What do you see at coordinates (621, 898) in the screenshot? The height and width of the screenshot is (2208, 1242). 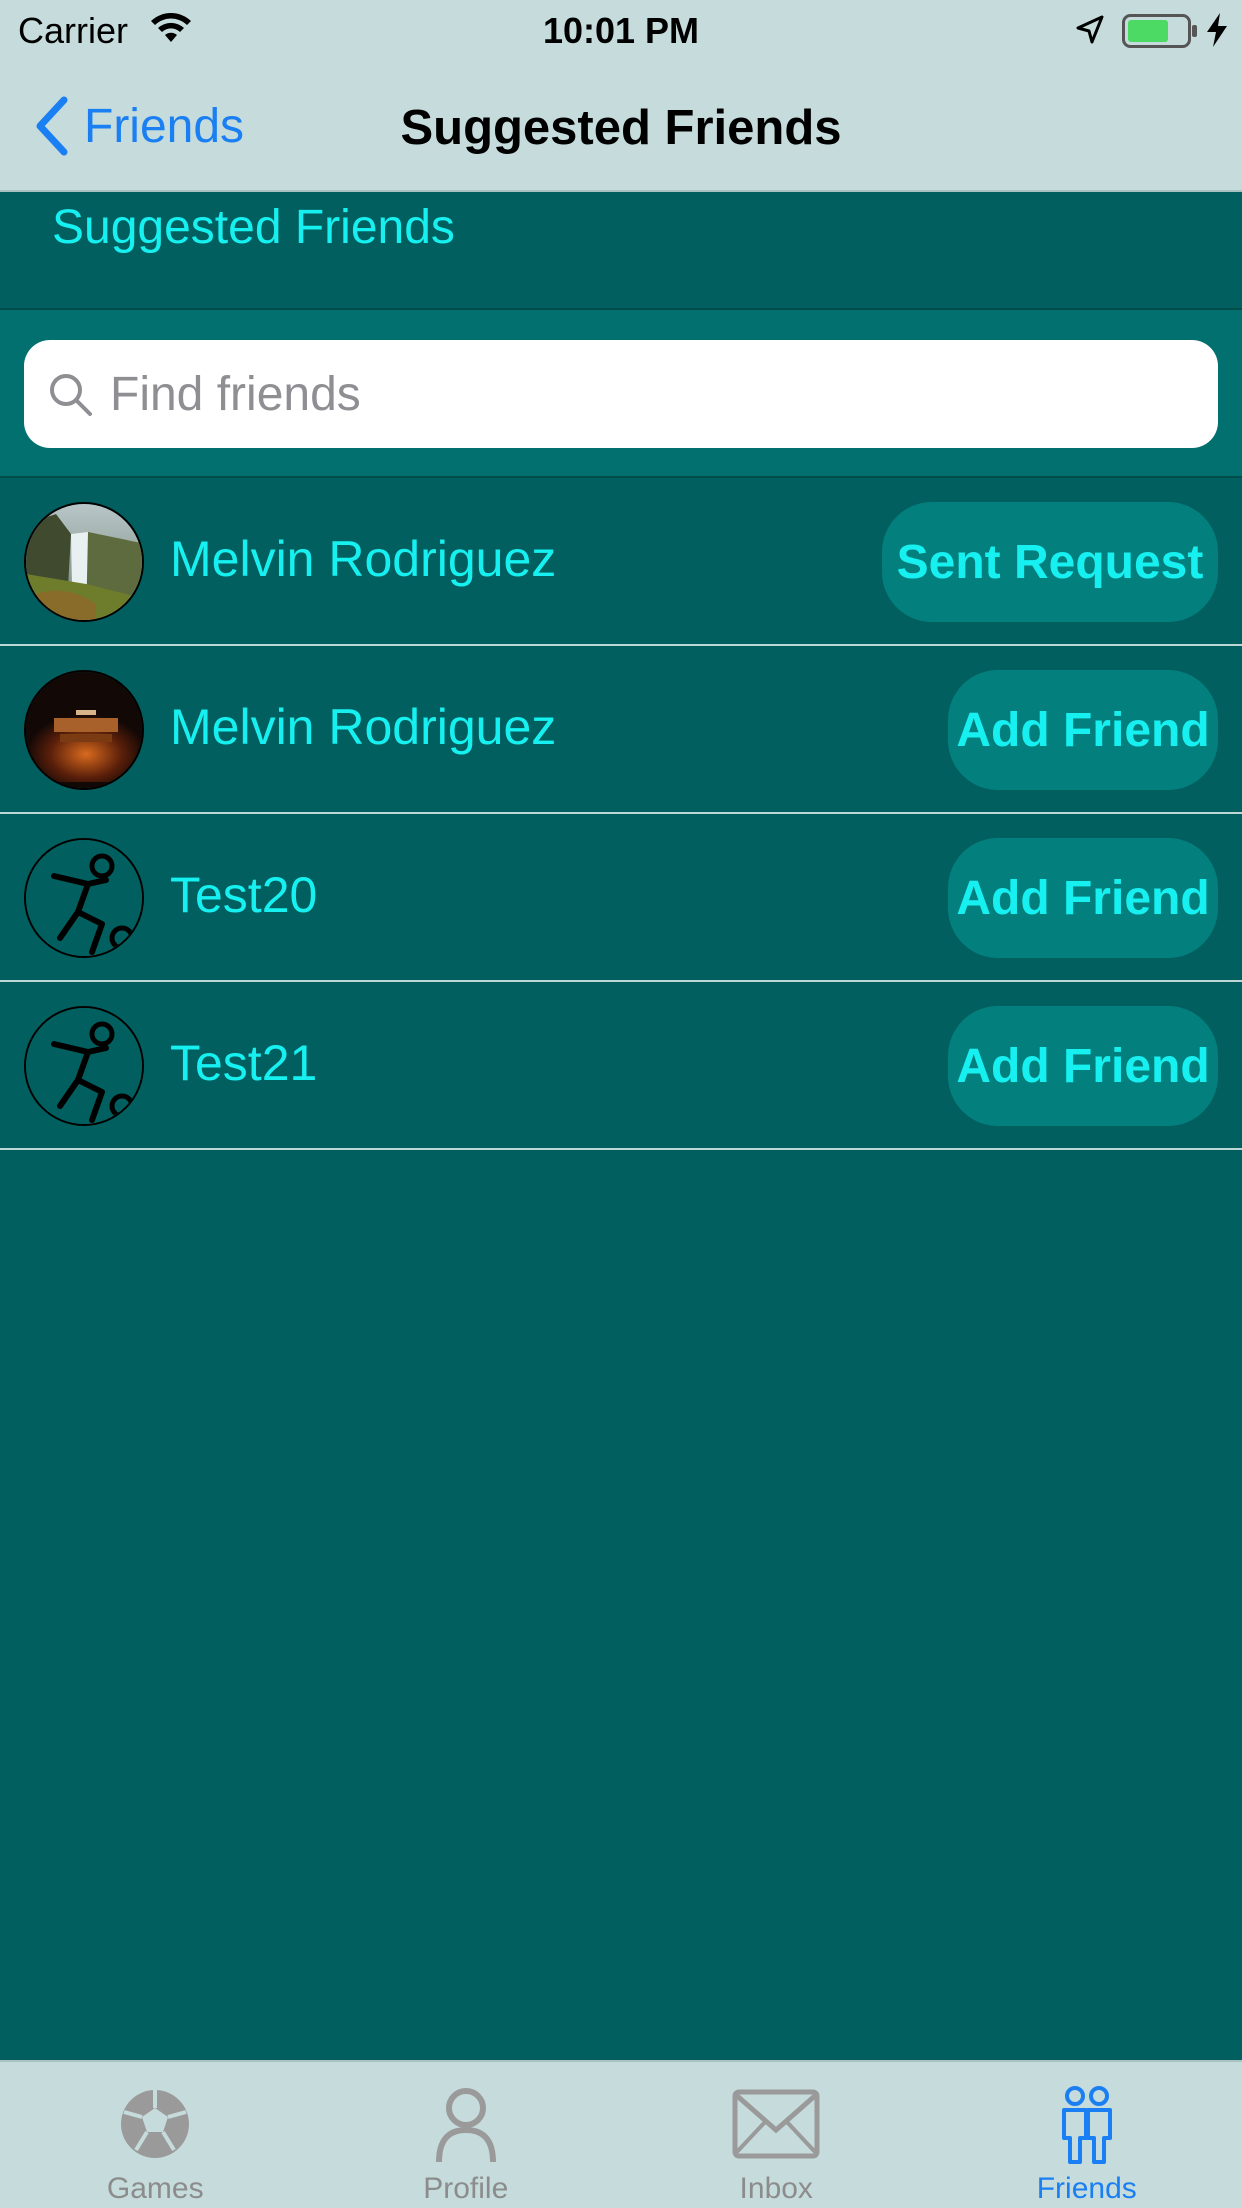 I see `list-item: Test20 Add Friend` at bounding box center [621, 898].